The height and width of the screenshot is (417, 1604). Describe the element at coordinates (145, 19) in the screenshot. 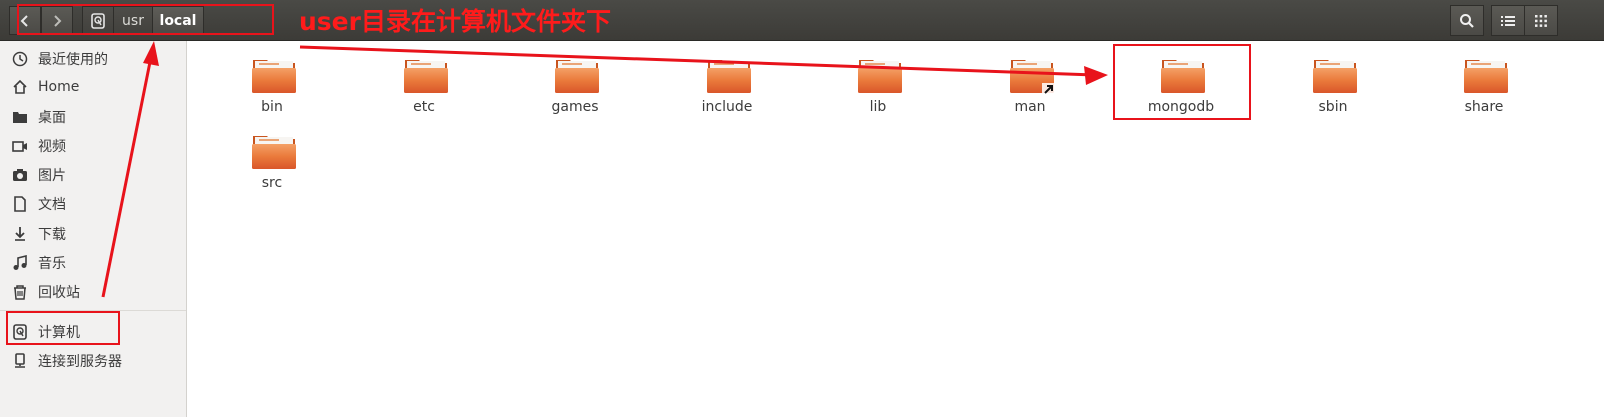

I see `annotation-box-breadcrumb` at that location.